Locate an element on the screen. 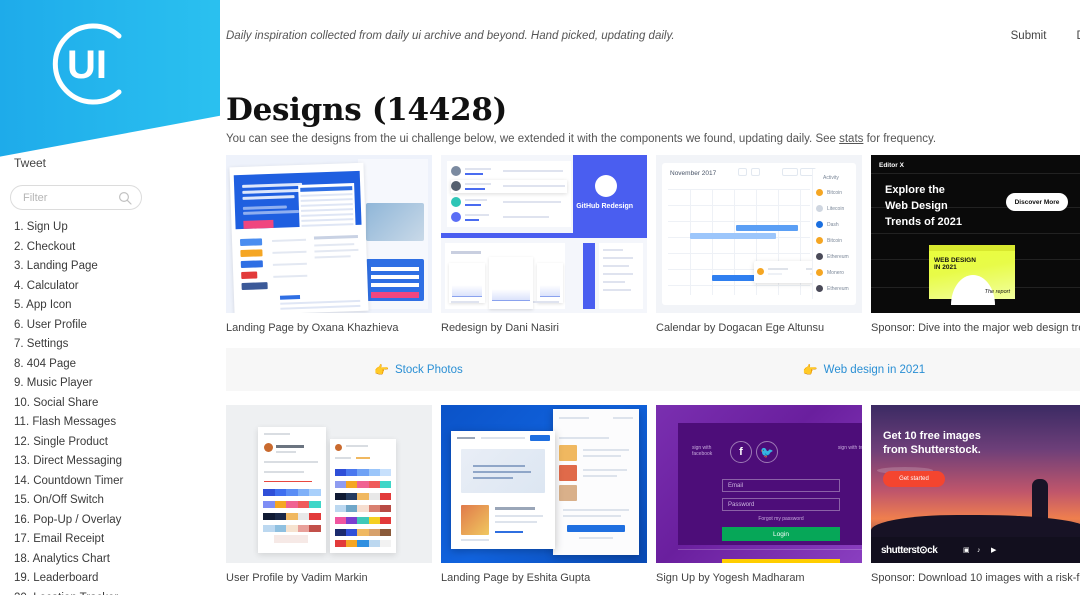 The height and width of the screenshot is (595, 1080). sidebar-item-label: Location Tracker is located at coordinates (75, 593).